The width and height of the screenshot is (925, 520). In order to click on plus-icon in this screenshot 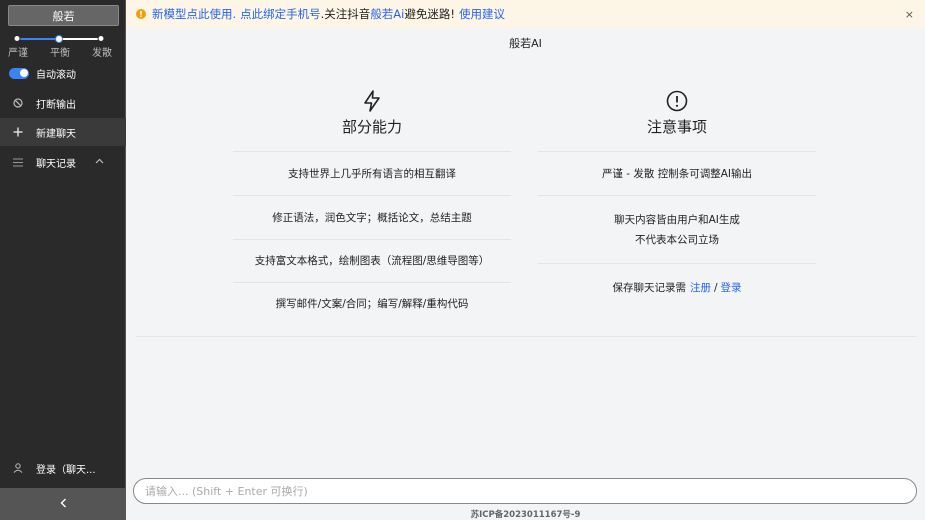, I will do `click(18, 132)`.